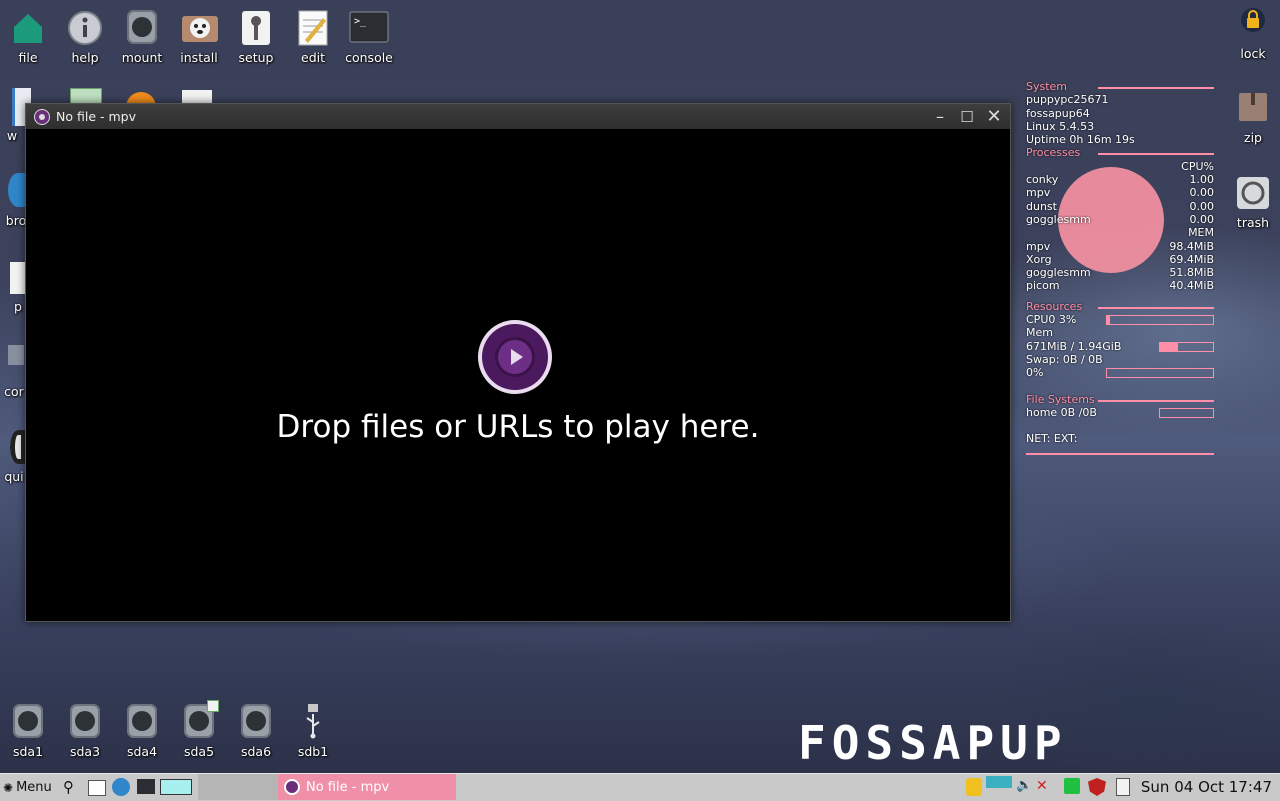 The image size is (1280, 801). What do you see at coordinates (1051, 320) in the screenshot?
I see `conky-cpu0: CPU0 3%` at bounding box center [1051, 320].